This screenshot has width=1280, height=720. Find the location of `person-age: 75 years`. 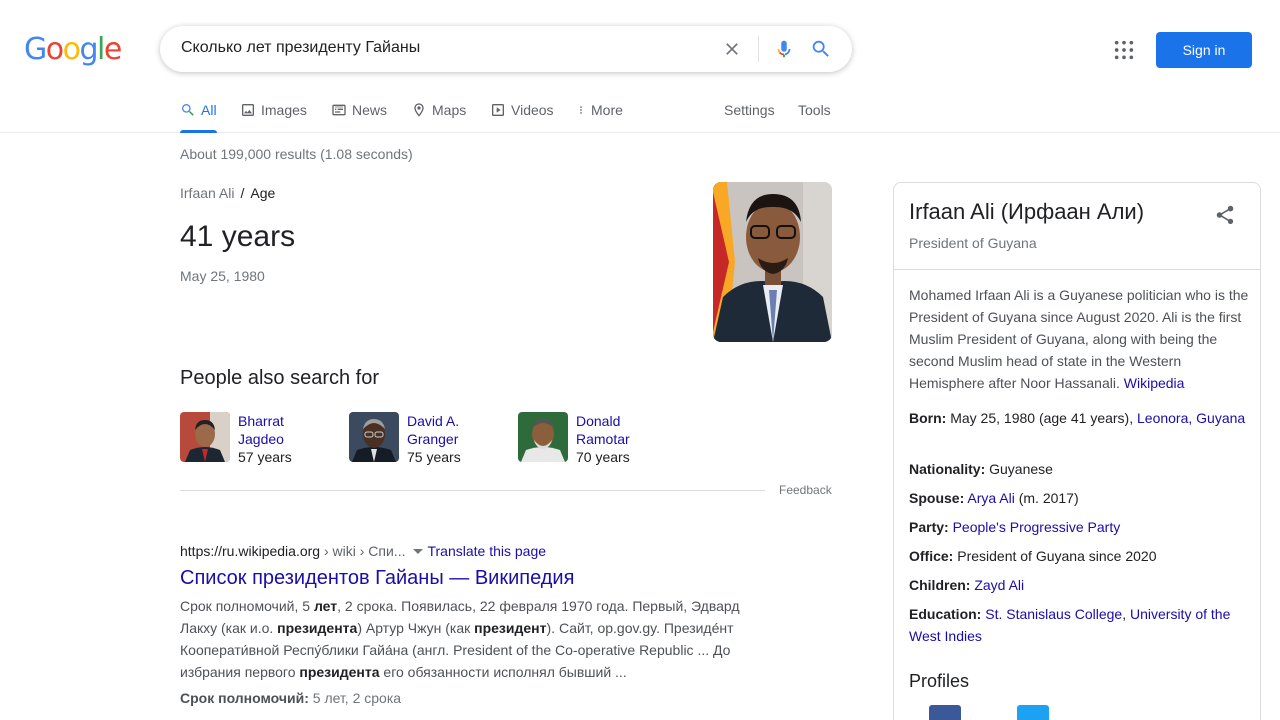

person-age: 75 years is located at coordinates (434, 457).